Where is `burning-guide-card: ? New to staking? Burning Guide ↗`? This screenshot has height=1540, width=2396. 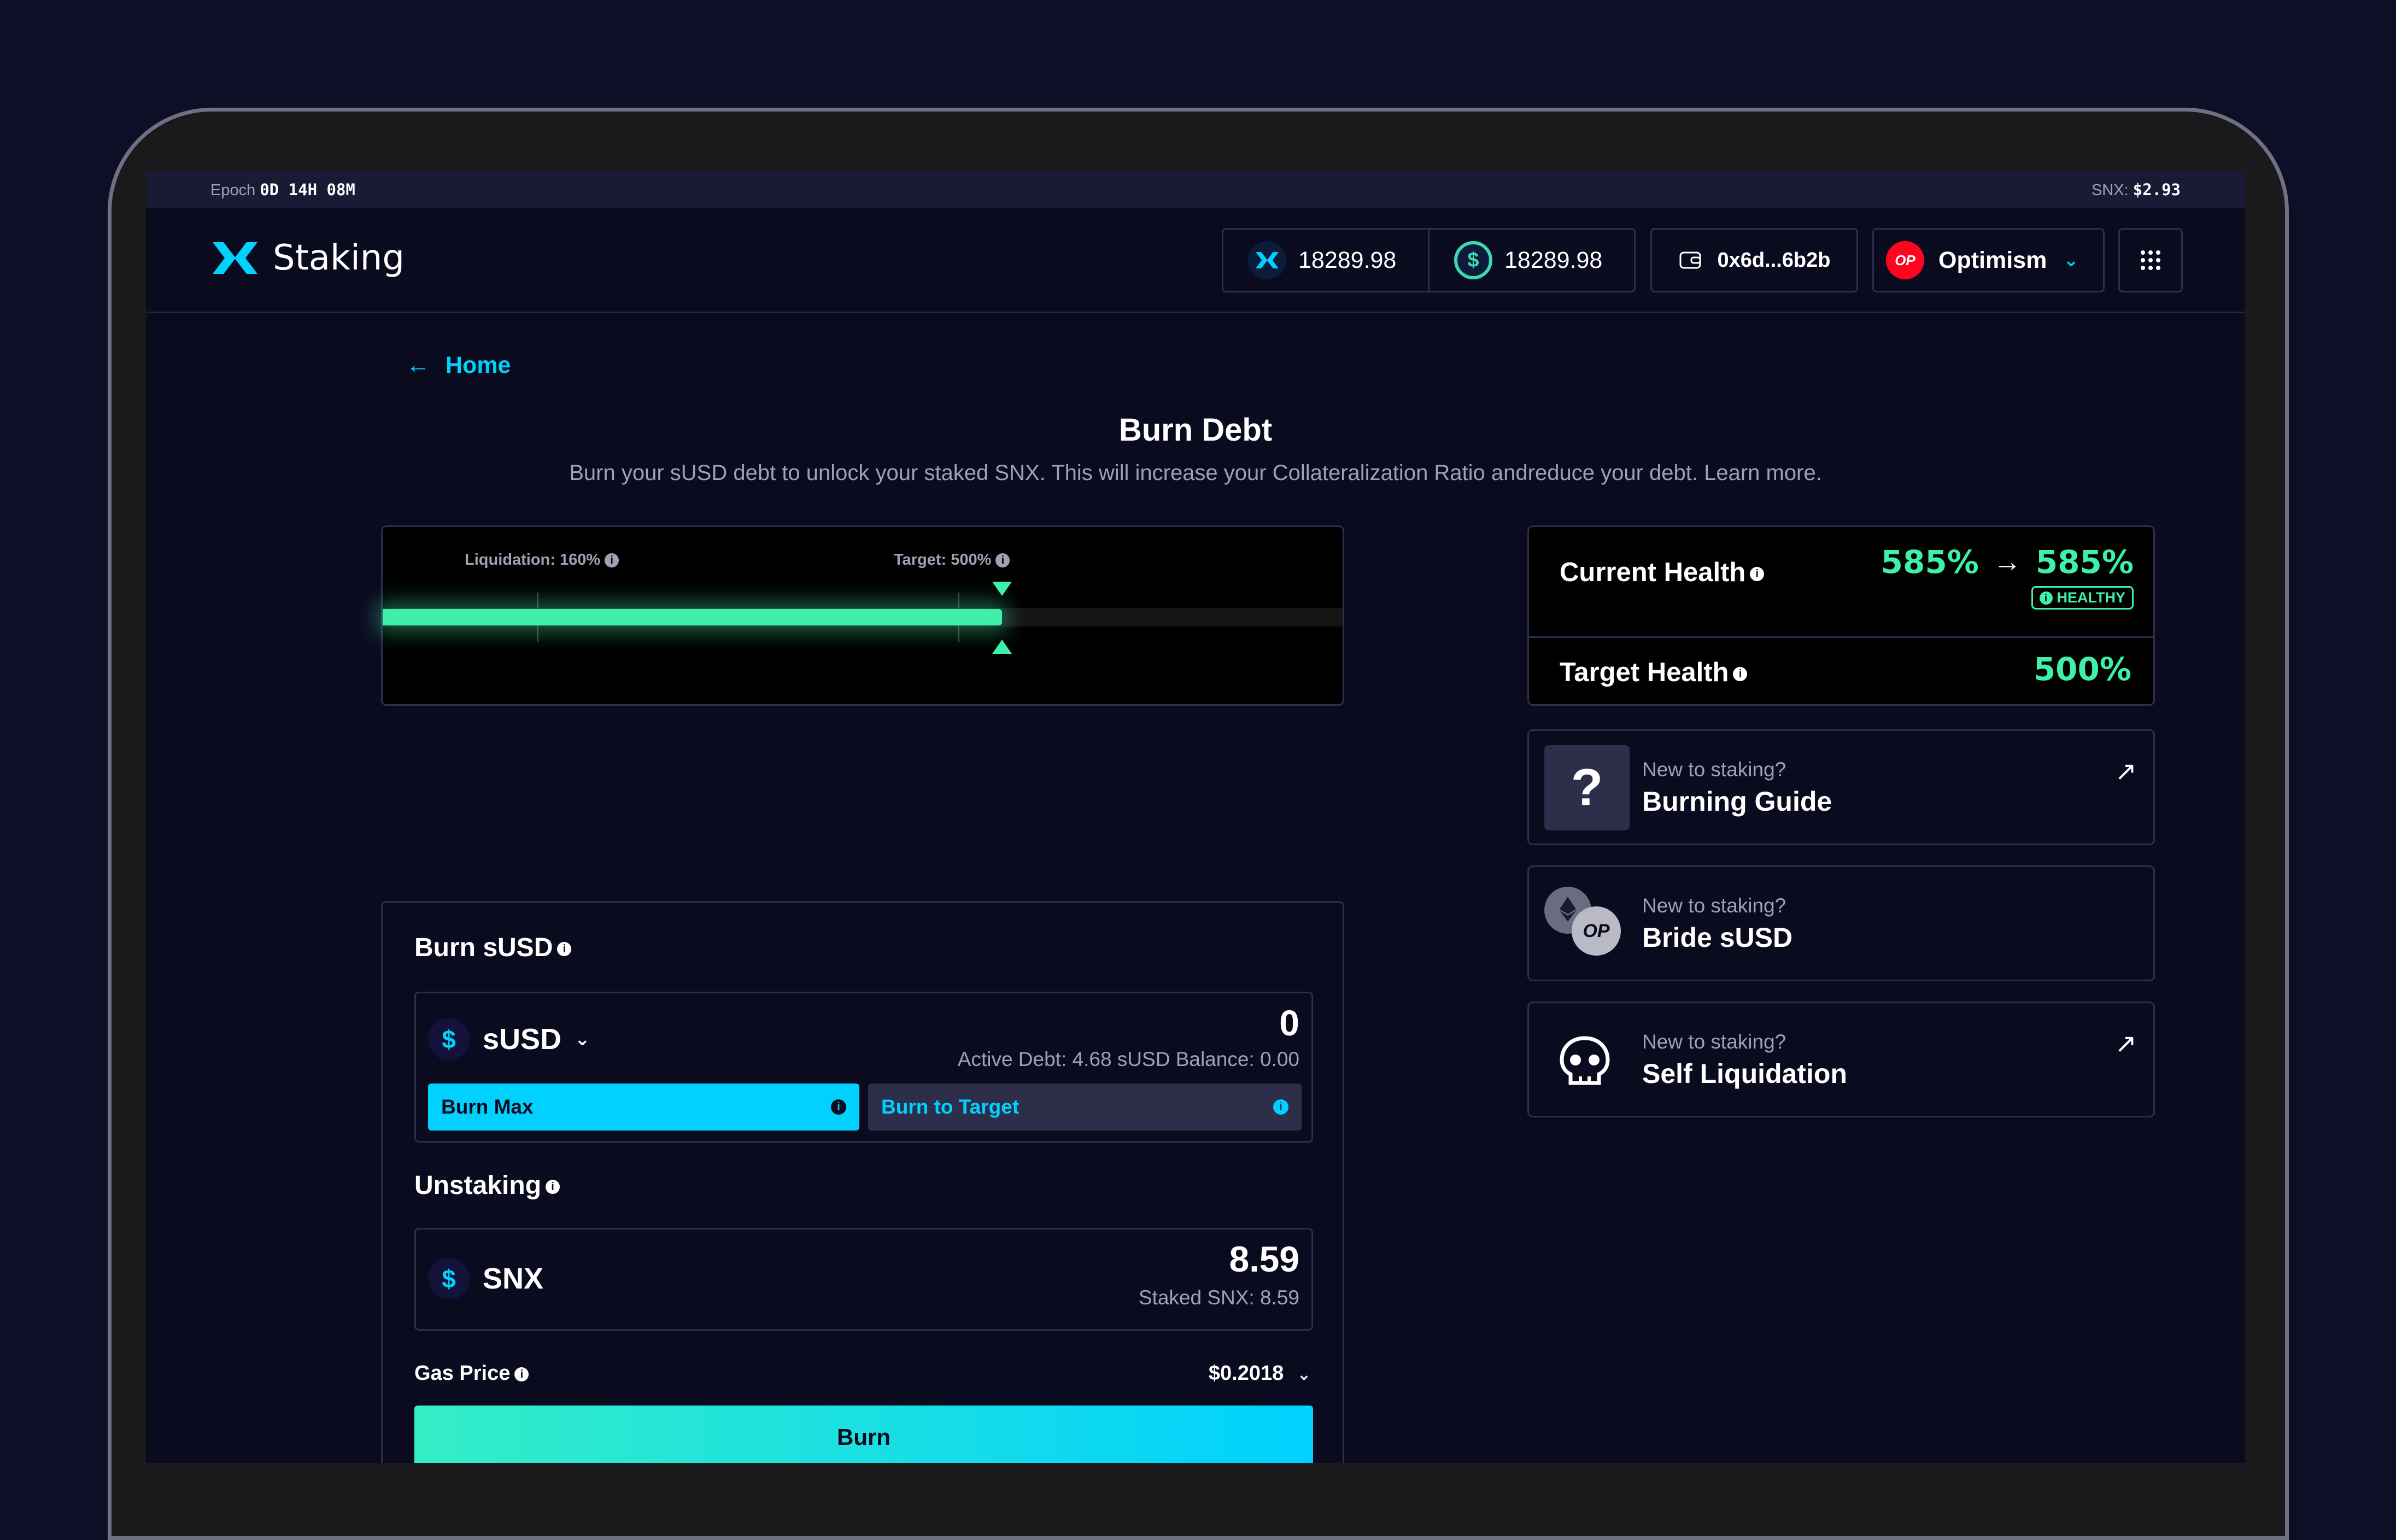 burning-guide-card: ? New to staking? Burning Guide ↗ is located at coordinates (1841, 787).